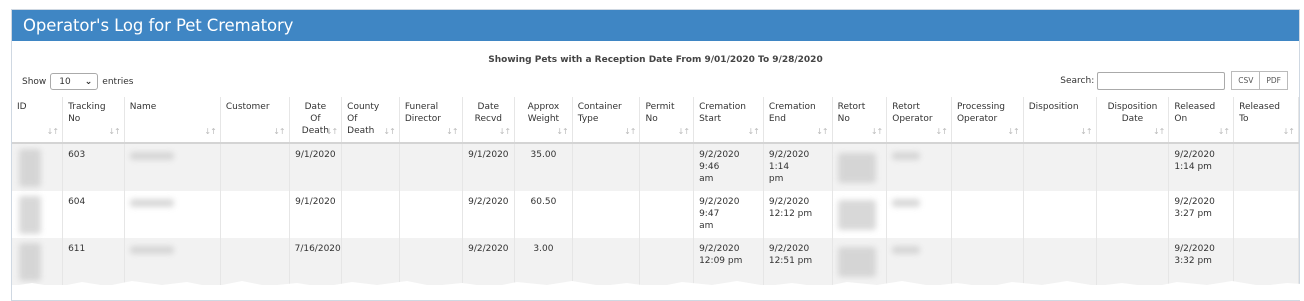  I want to click on column-header-cremation-end: Cremation End ↓↑, so click(798, 120).